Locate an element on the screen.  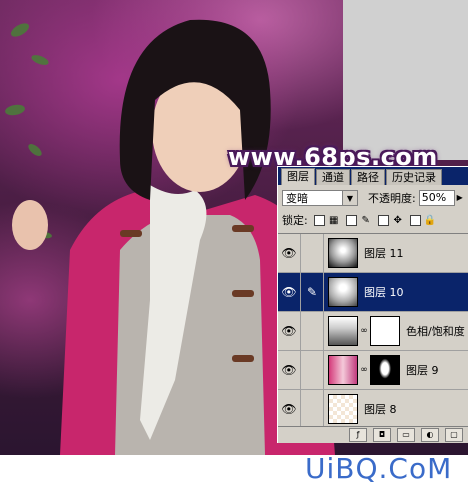
transparency-grid-icon: ▦ is located at coordinates (333, 220).